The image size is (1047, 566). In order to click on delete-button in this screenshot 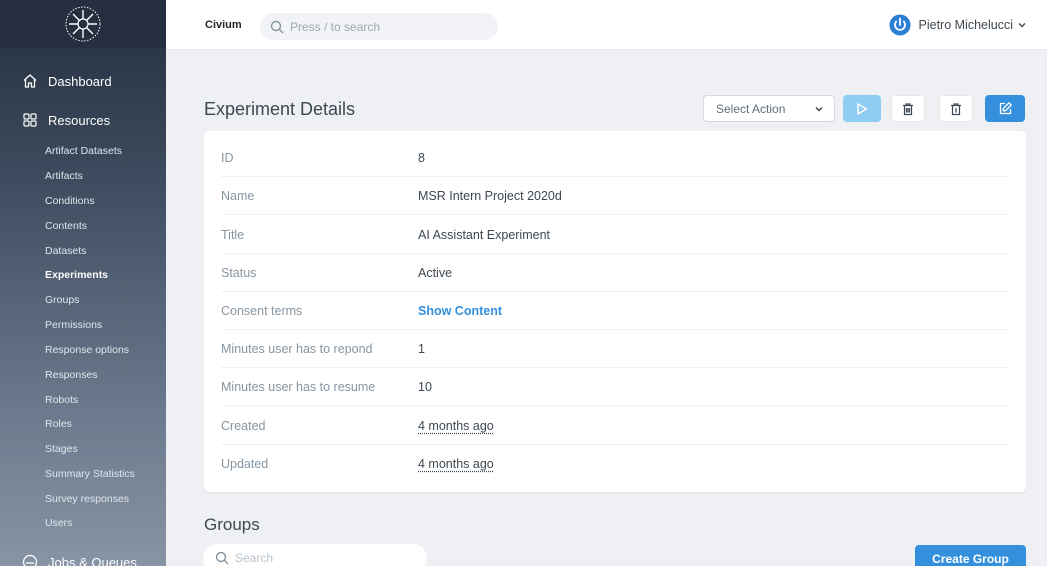, I will do `click(956, 108)`.